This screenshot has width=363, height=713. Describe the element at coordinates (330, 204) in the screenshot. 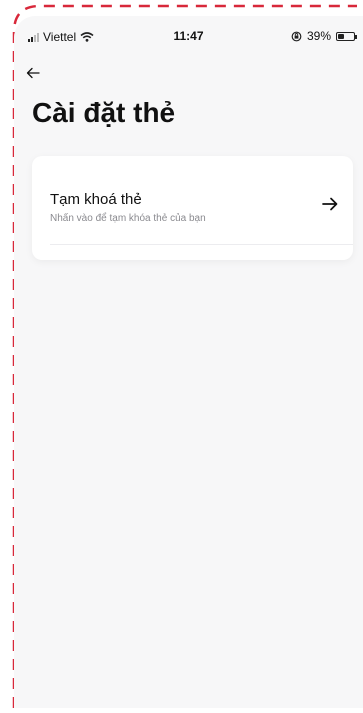

I see `arrow-right-icon` at that location.